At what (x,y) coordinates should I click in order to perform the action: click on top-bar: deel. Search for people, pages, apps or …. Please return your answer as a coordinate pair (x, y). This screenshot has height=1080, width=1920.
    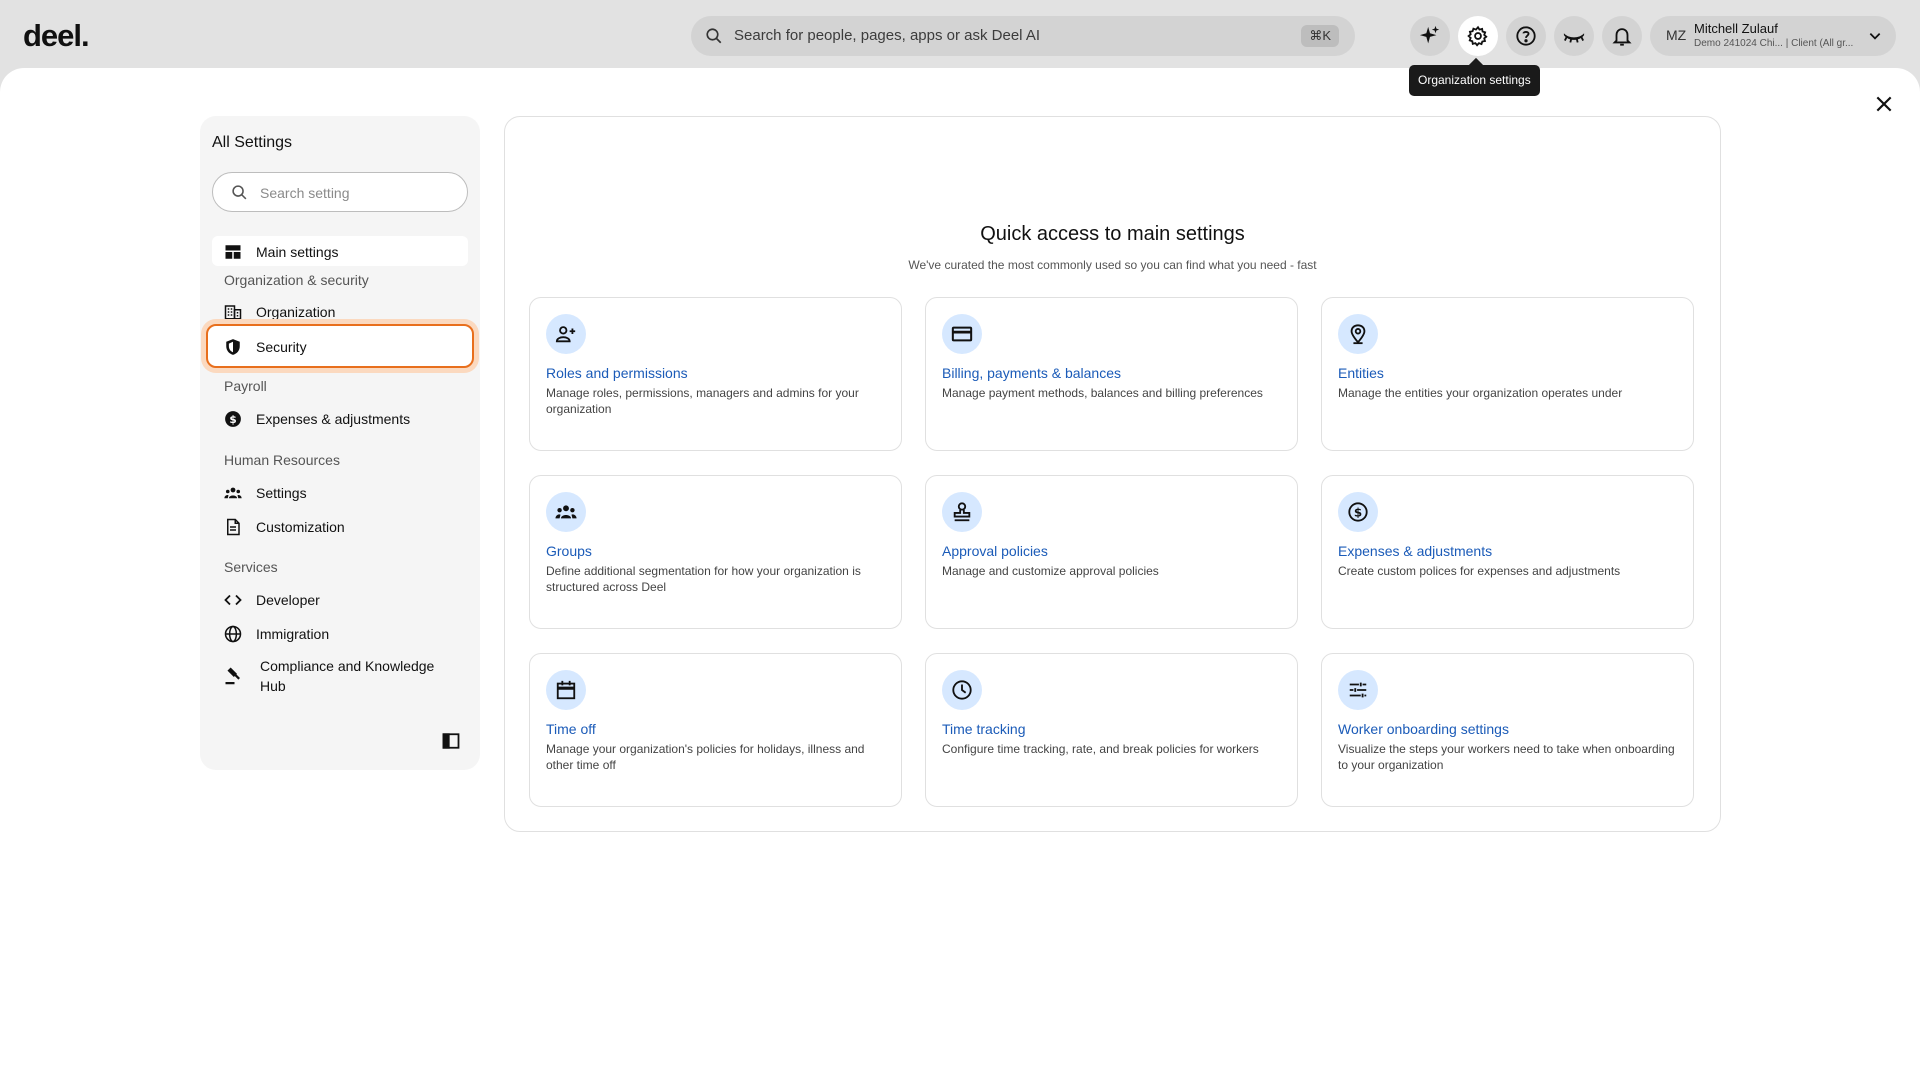
    Looking at the image, I should click on (960, 35).